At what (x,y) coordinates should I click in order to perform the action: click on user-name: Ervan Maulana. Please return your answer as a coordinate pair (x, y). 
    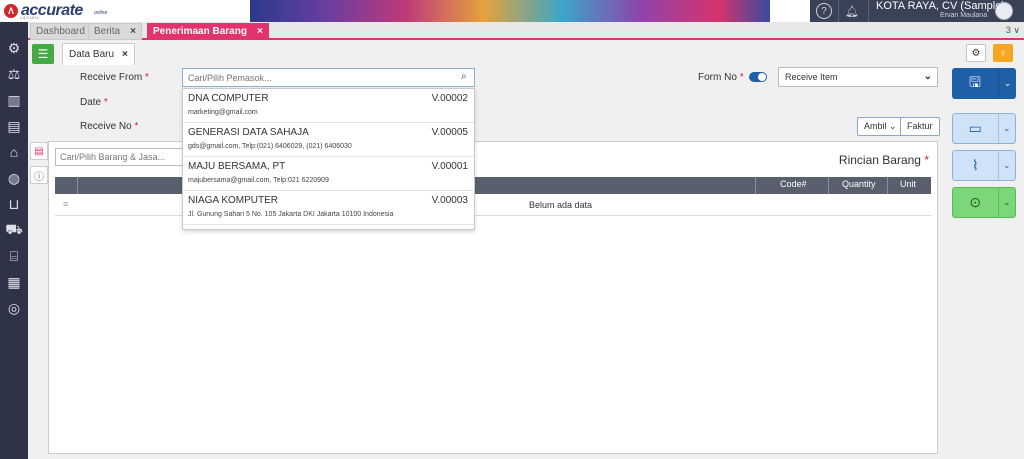
    Looking at the image, I should click on (964, 15).